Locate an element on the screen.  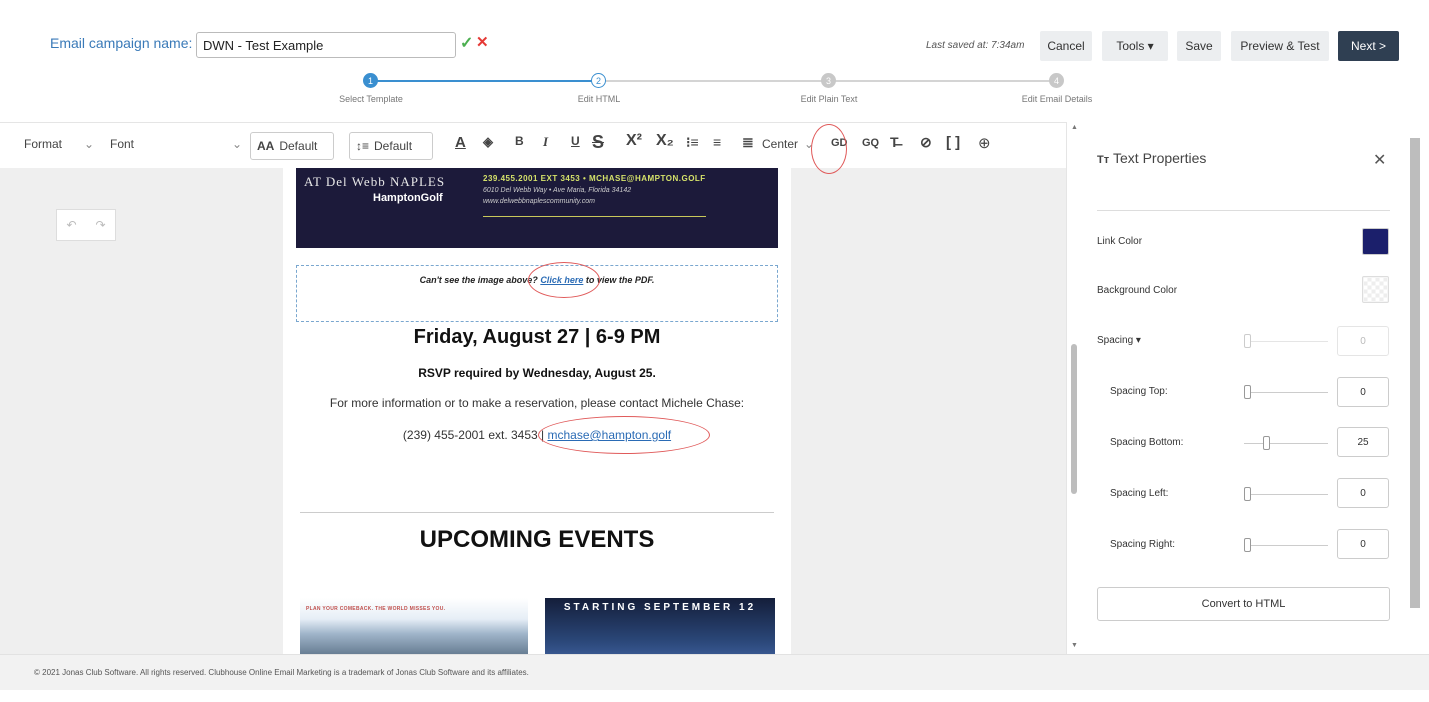
italic-icon: I is located at coordinates (545, 142).